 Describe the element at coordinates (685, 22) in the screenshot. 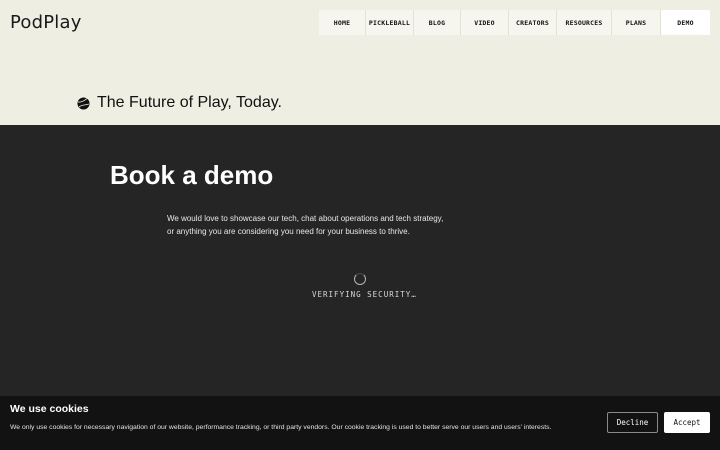

I see `nav-item-demo: DEMO` at that location.